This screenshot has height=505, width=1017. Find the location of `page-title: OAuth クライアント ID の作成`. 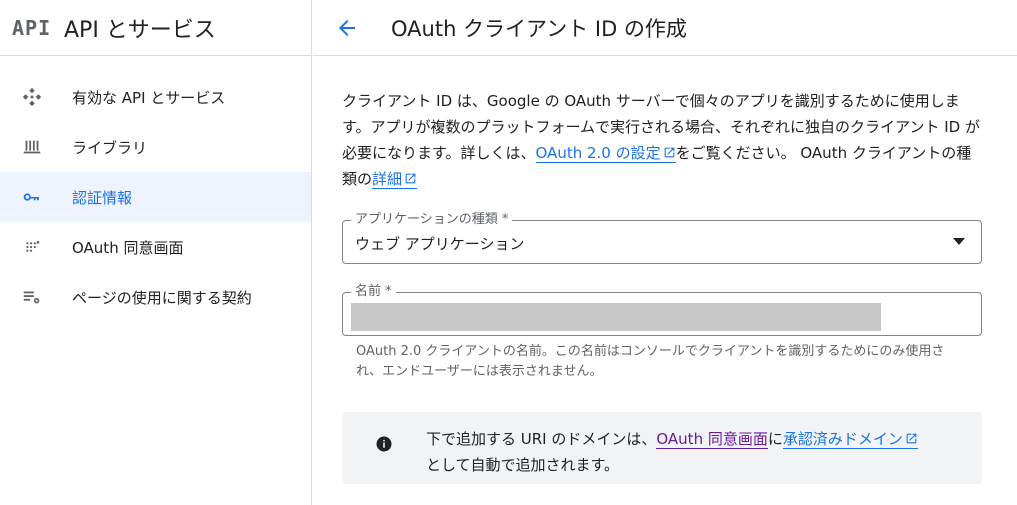

page-title: OAuth クライアント ID の作成 is located at coordinates (539, 28).